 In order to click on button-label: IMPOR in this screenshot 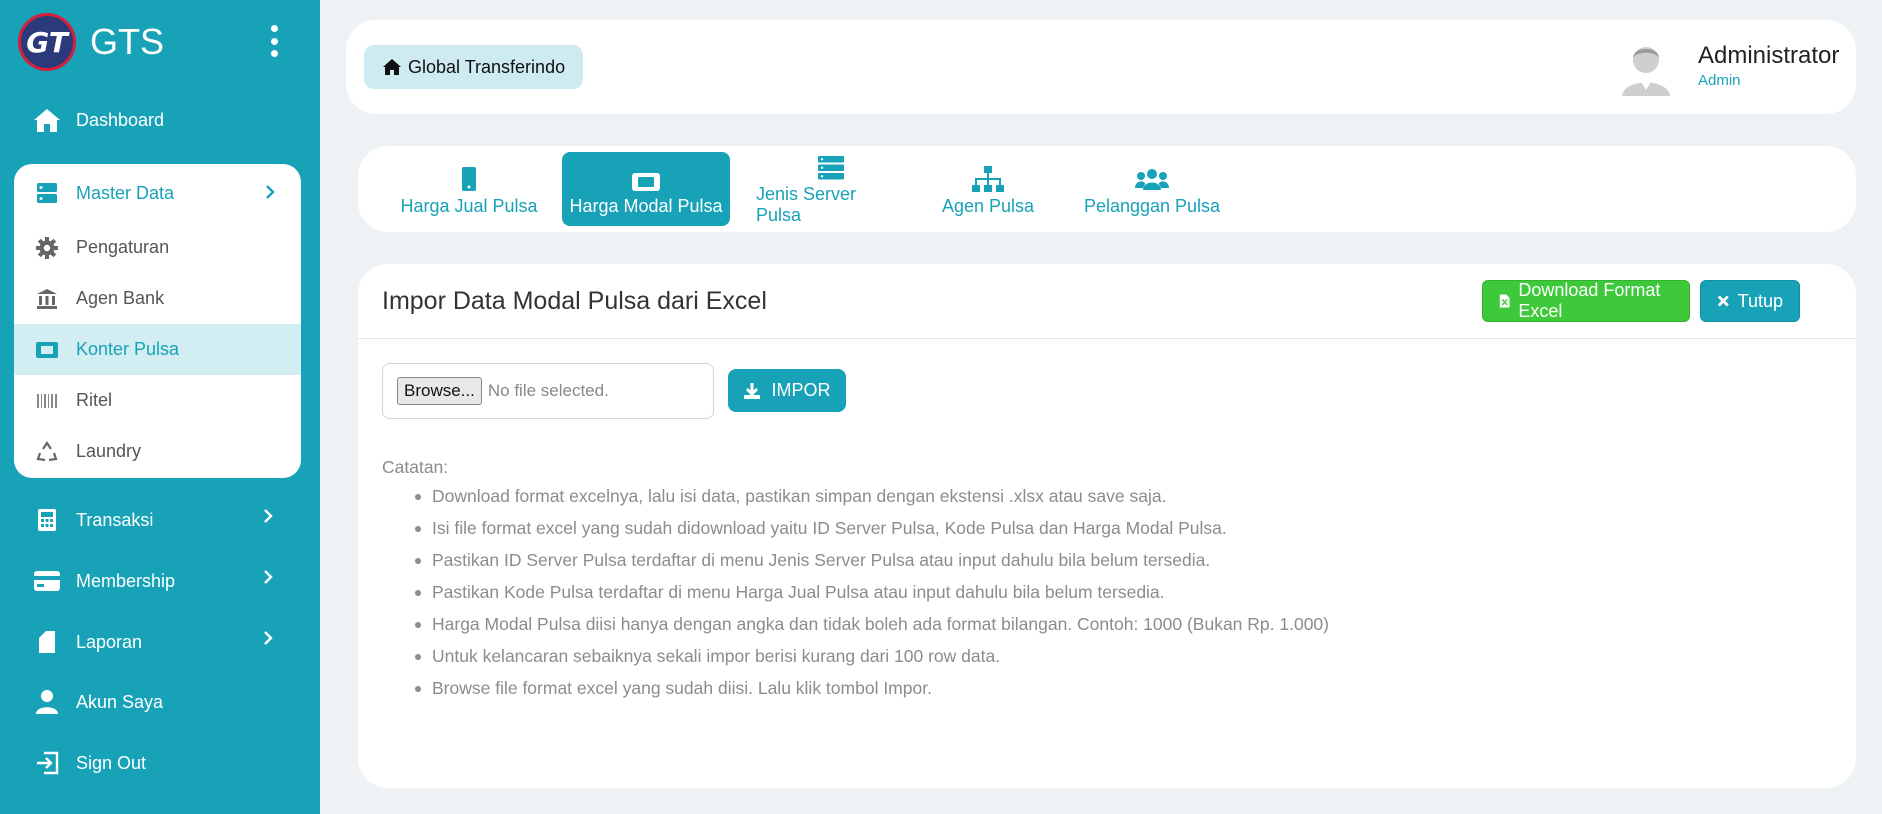, I will do `click(801, 390)`.